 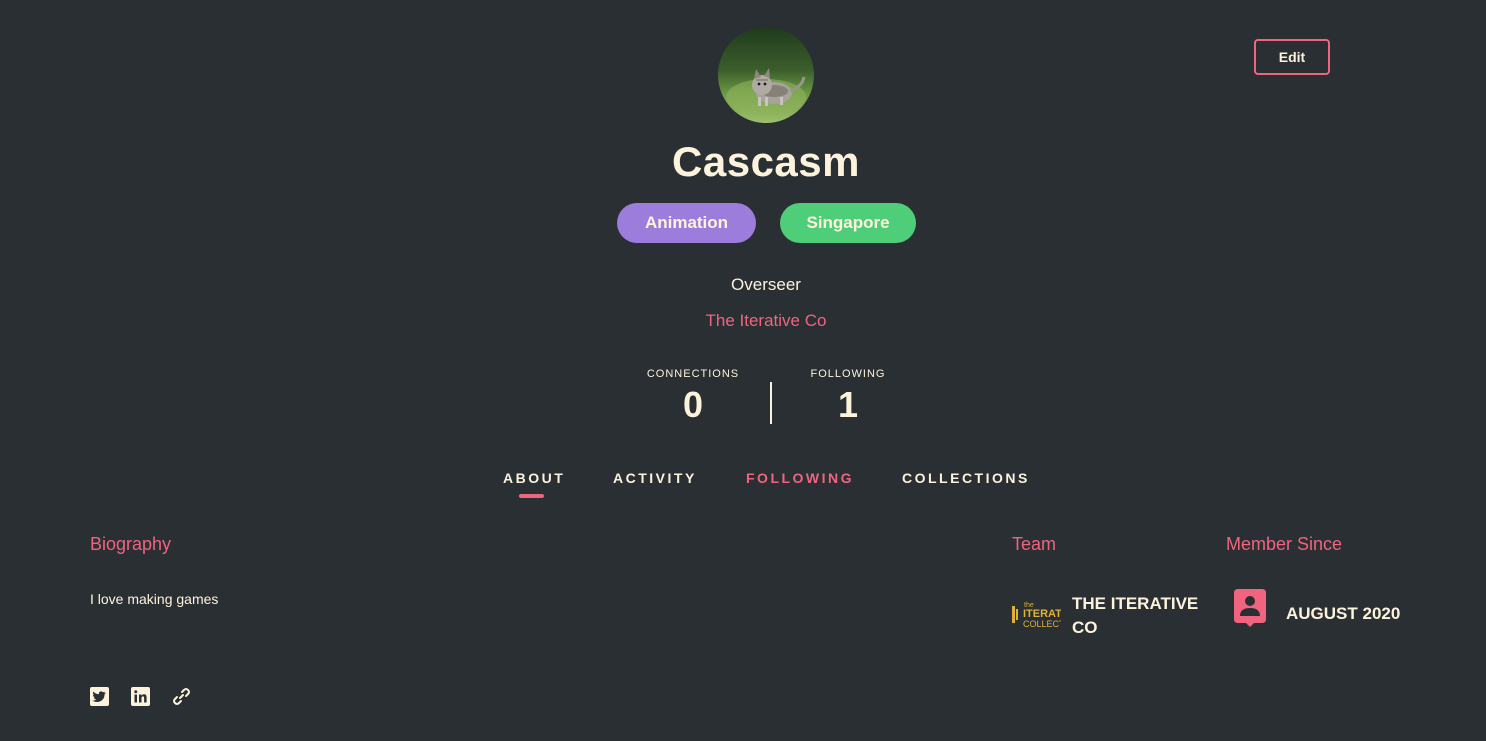 I want to click on tag-location: Singapore, so click(x=848, y=223).